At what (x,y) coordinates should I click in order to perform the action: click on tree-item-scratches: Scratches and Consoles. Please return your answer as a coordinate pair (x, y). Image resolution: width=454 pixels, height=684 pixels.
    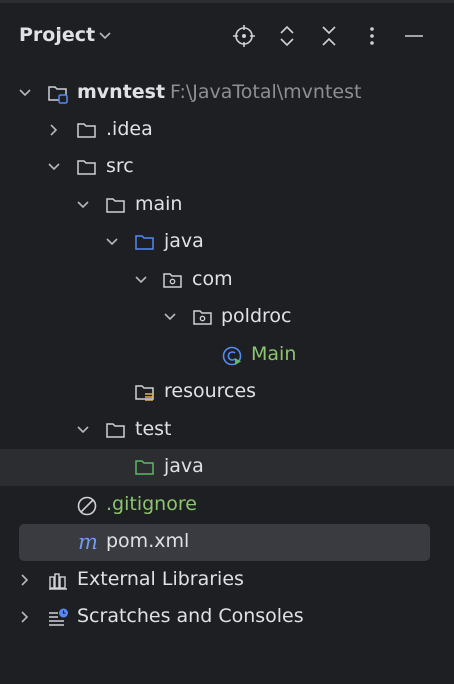
    Looking at the image, I should click on (227, 617).